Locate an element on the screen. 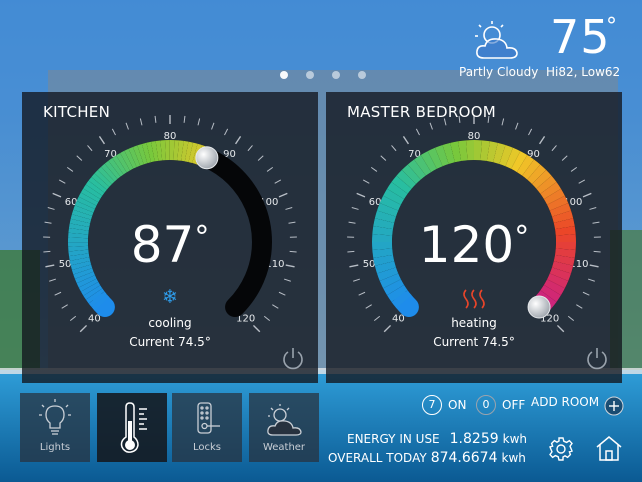 The image size is (642, 482). weather-hi-low: Hi82, Low62 is located at coordinates (583, 72).